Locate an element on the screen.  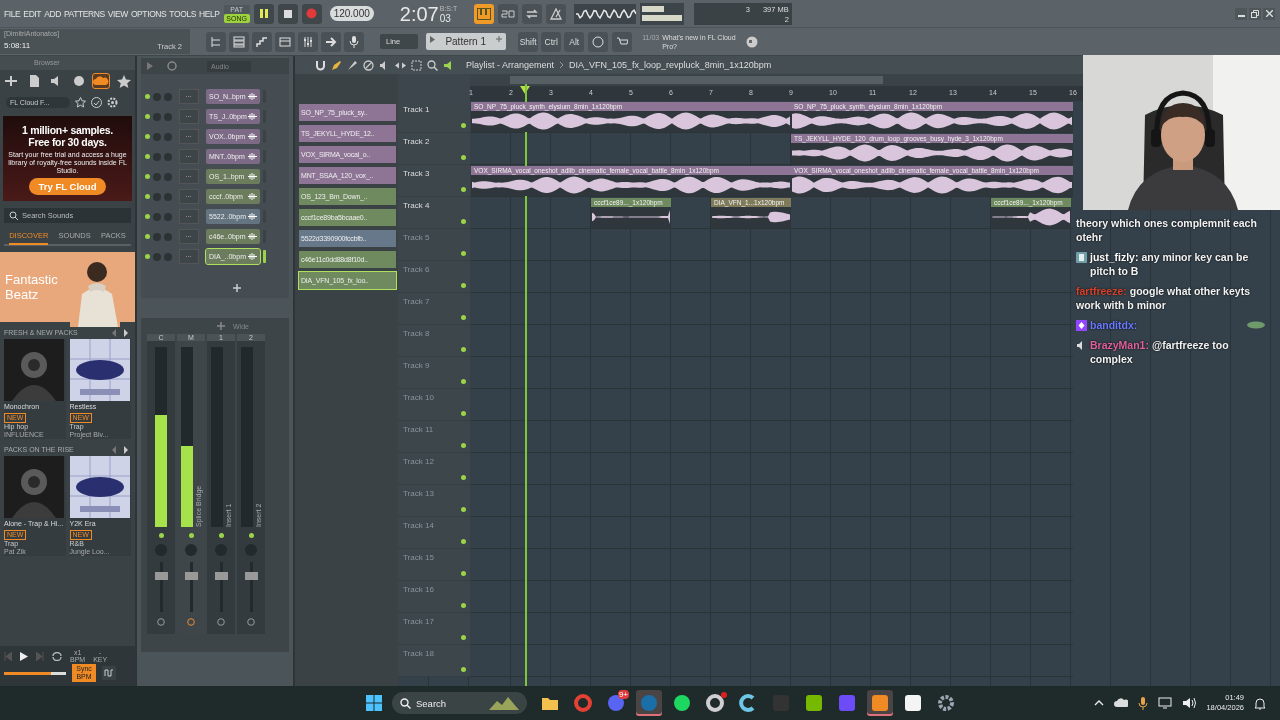
magnet-icon is located at coordinates (320, 65).